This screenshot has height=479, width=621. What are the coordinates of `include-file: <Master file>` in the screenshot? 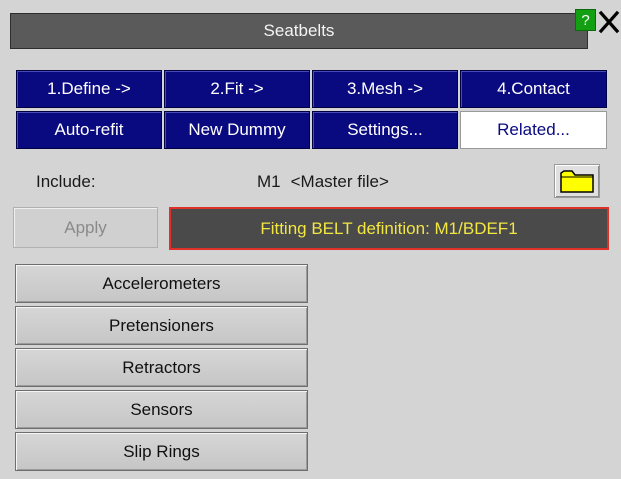 It's located at (339, 181).